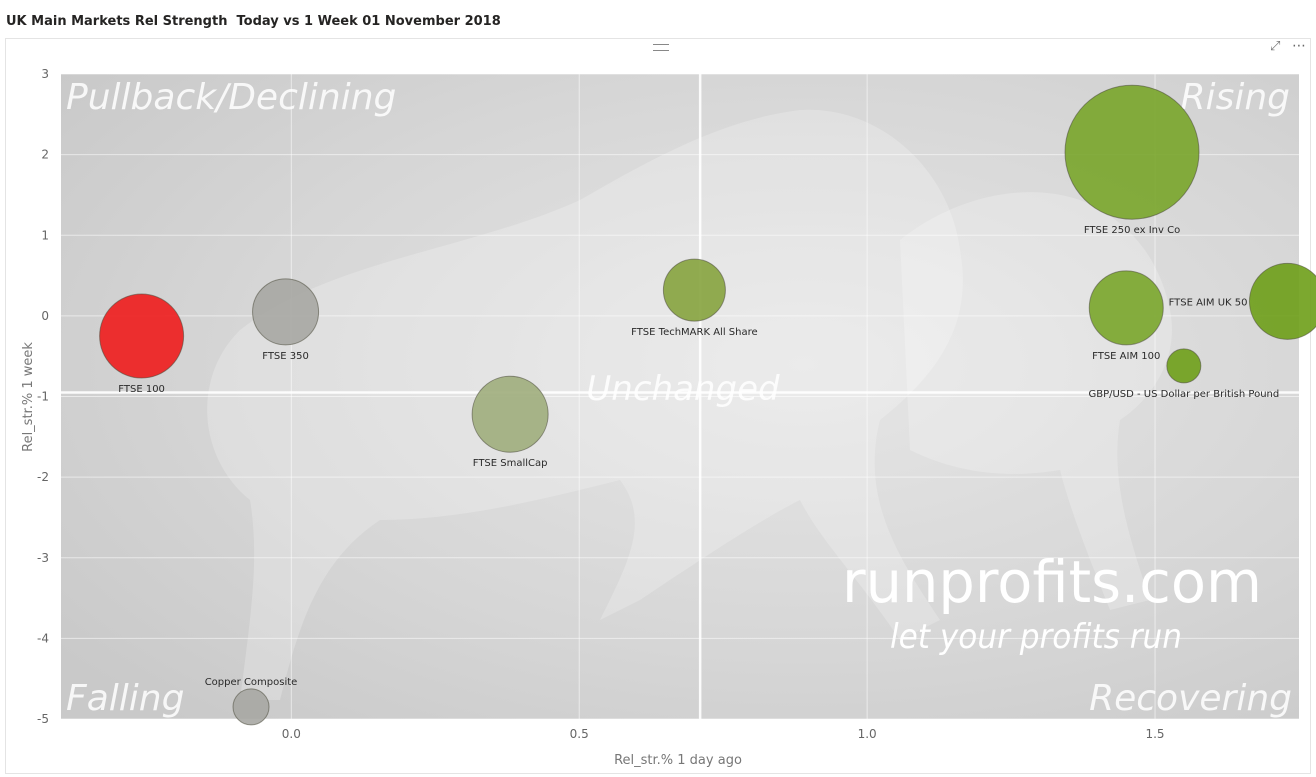 This screenshot has width=1316, height=777. Describe the element at coordinates (28, 397) in the screenshot. I see `y-axis-title: Rel_str.% 1 week` at that location.